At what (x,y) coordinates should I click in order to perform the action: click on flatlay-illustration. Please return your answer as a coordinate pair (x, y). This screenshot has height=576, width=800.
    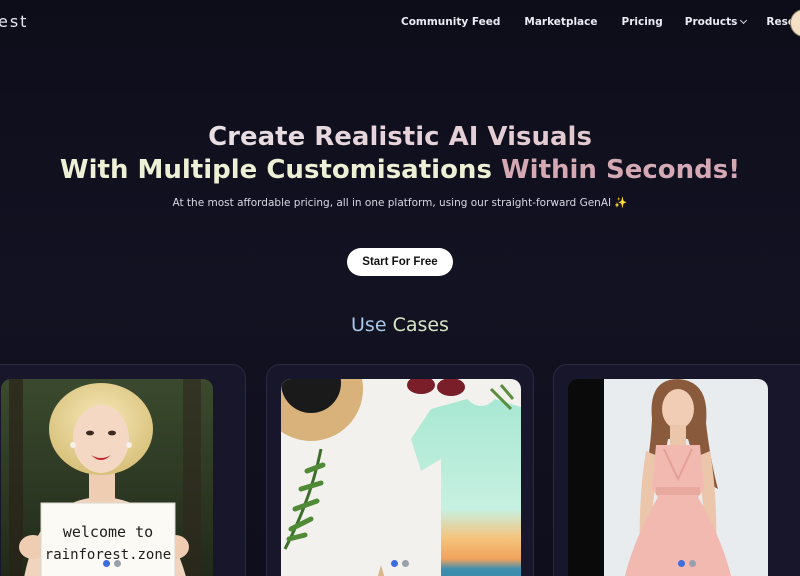
    Looking at the image, I should click on (401, 477).